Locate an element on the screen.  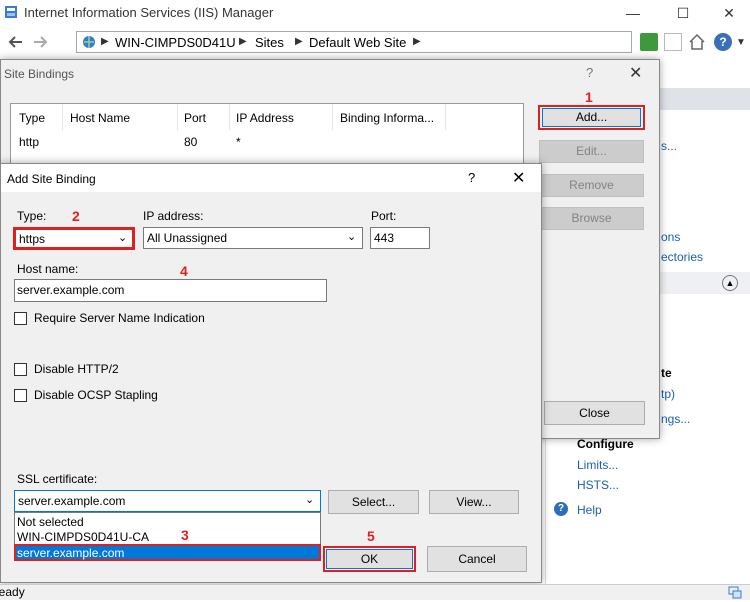
remove-button: Remove is located at coordinates (591, 185).